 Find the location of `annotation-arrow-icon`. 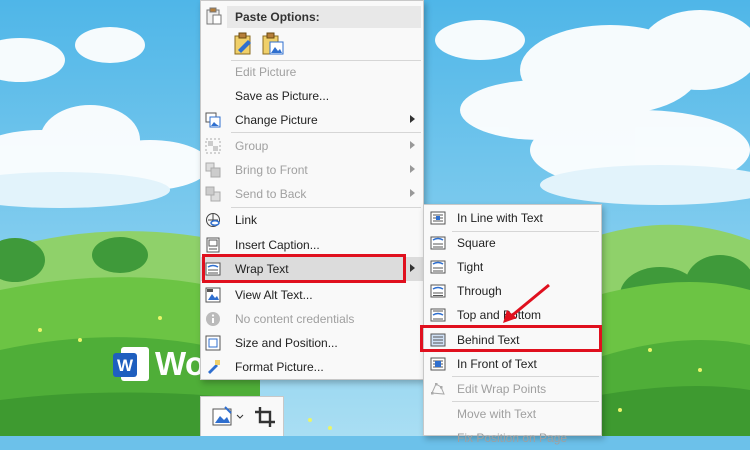

annotation-arrow-icon is located at coordinates (526, 303).